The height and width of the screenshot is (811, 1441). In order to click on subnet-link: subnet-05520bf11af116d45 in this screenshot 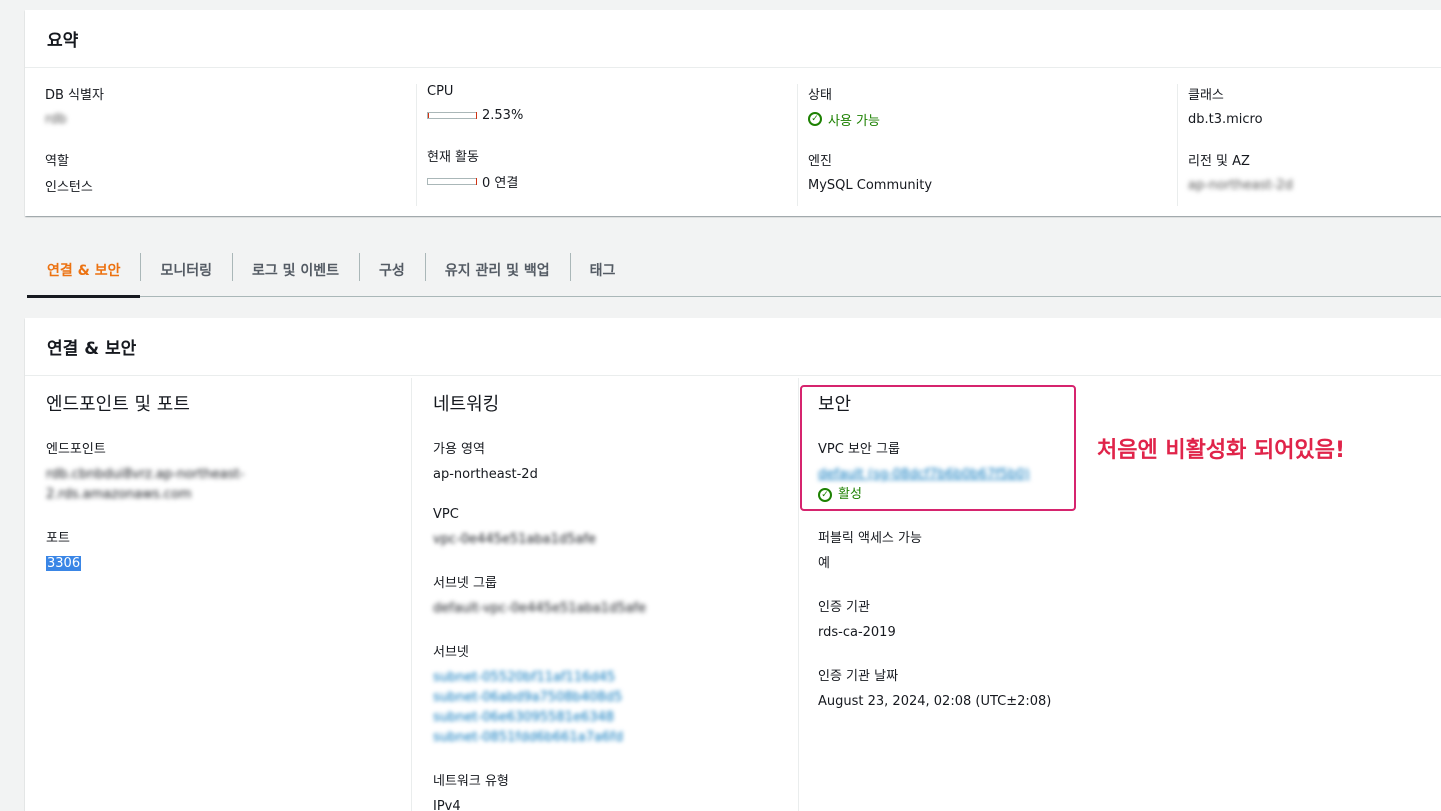, I will do `click(615, 678)`.